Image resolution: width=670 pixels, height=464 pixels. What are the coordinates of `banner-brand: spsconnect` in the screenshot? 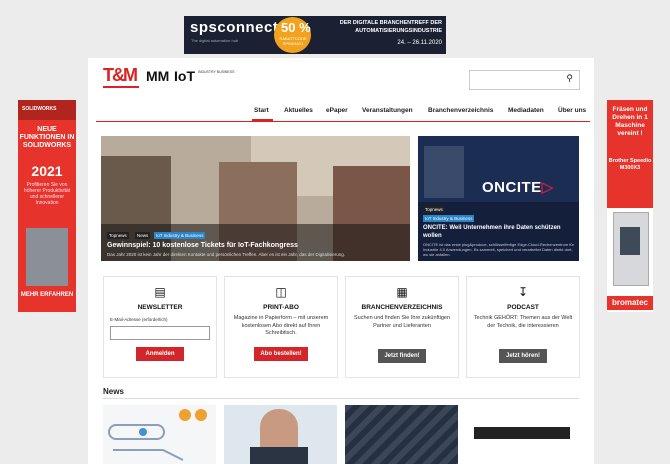 It's located at (234, 27).